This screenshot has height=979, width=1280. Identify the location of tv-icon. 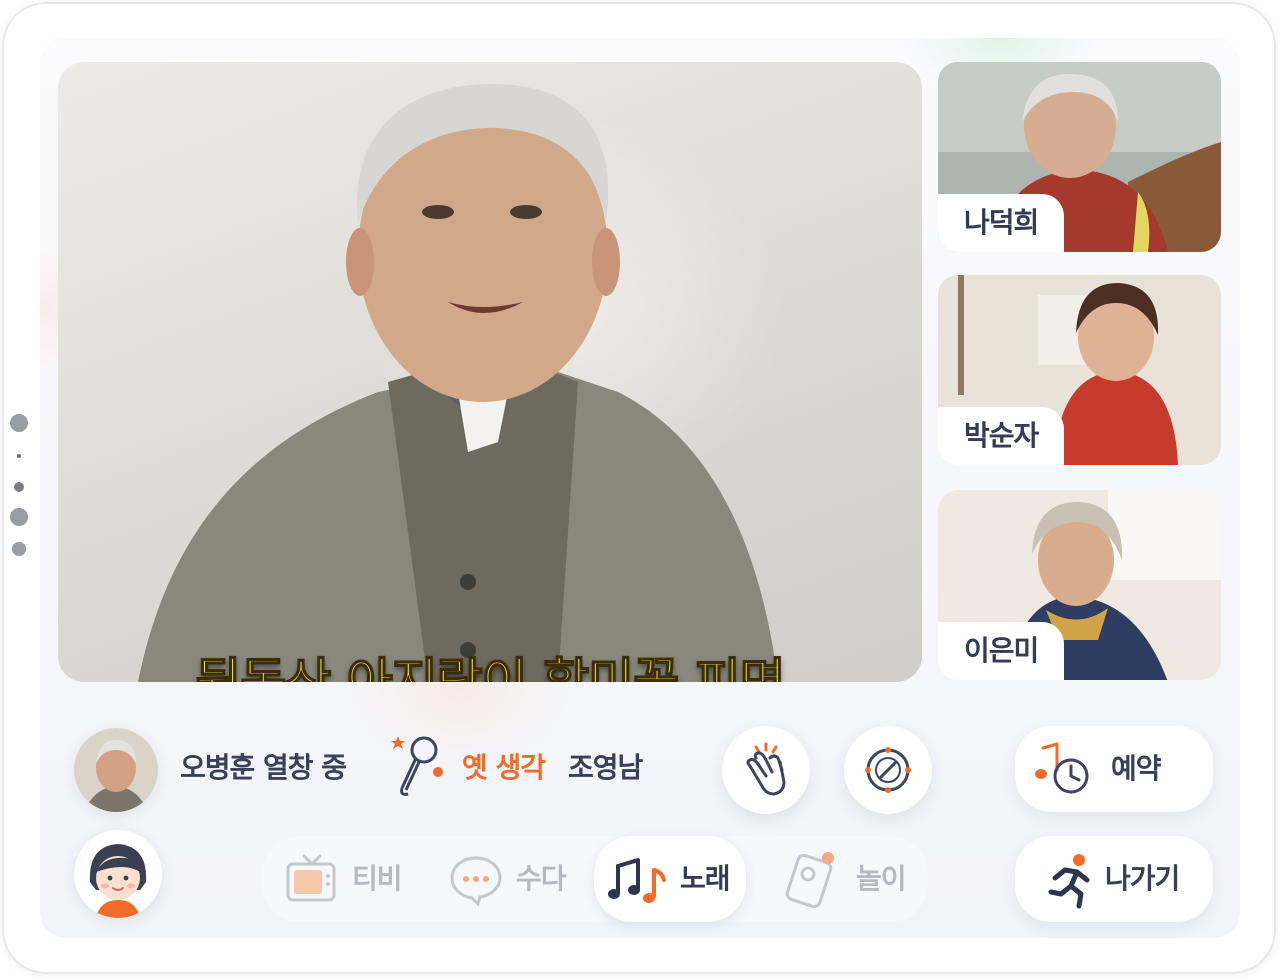
(311, 878).